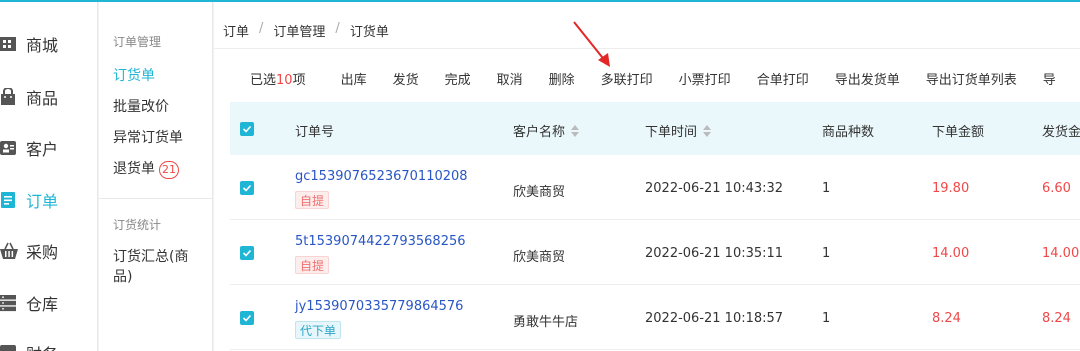 The height and width of the screenshot is (351, 1080). I want to click on sidebar-item-label: 财务, so click(42, 346).